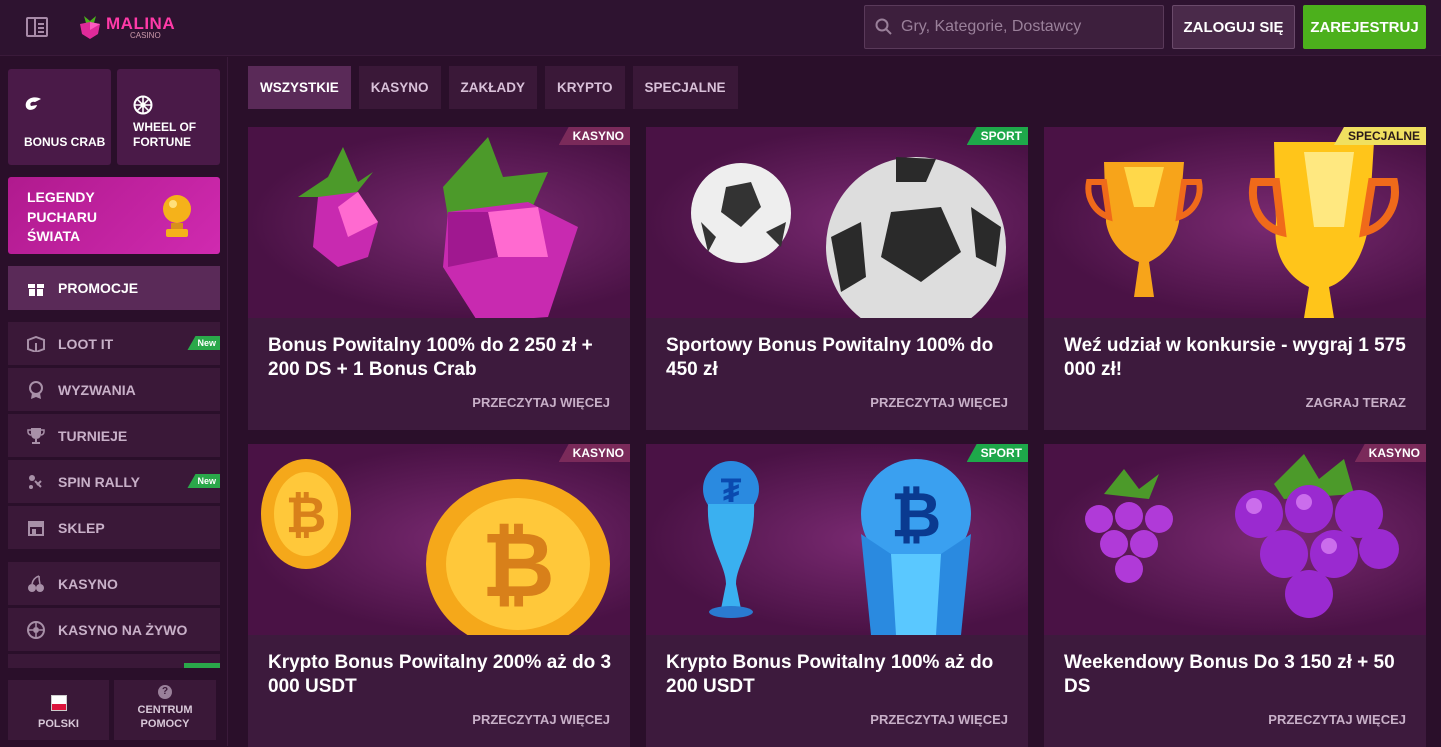 The width and height of the screenshot is (1441, 747). Describe the element at coordinates (81, 527) in the screenshot. I see `sidebar-item-label: SKLEP` at that location.